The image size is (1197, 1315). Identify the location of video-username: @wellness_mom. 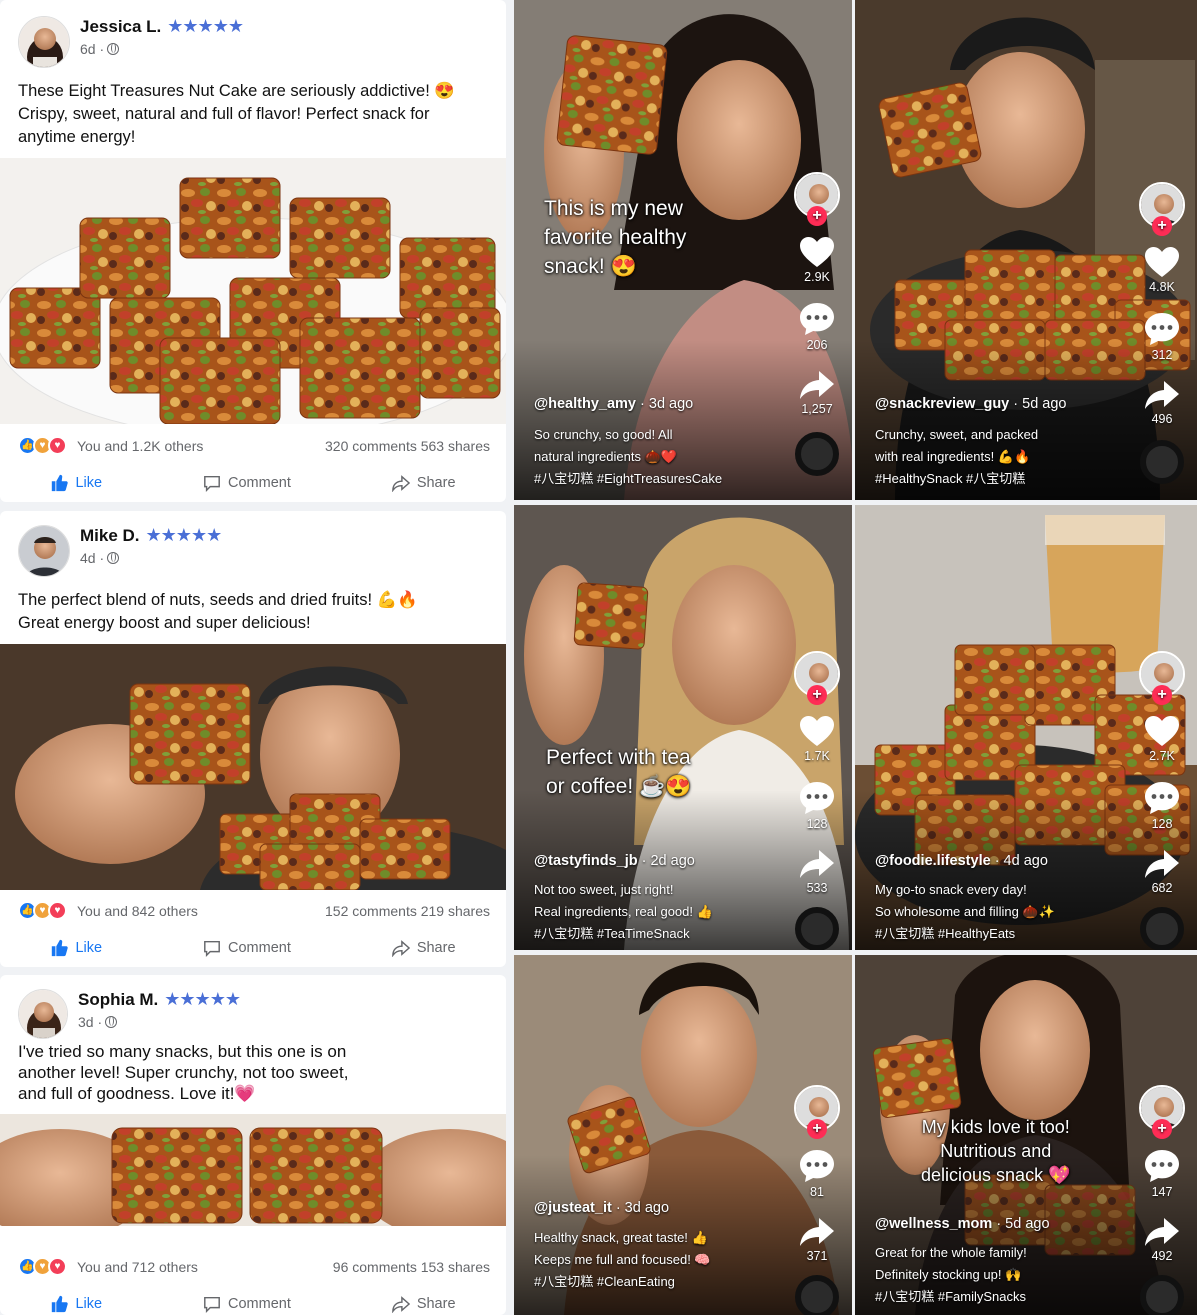
(933, 1224).